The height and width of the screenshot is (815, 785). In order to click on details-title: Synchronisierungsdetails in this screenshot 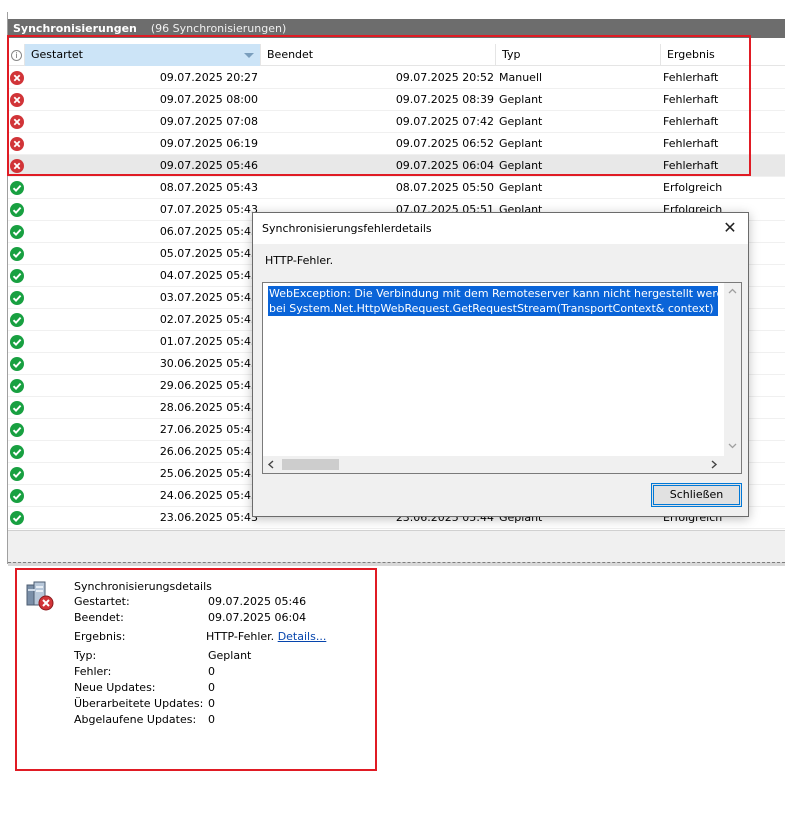, I will do `click(143, 586)`.